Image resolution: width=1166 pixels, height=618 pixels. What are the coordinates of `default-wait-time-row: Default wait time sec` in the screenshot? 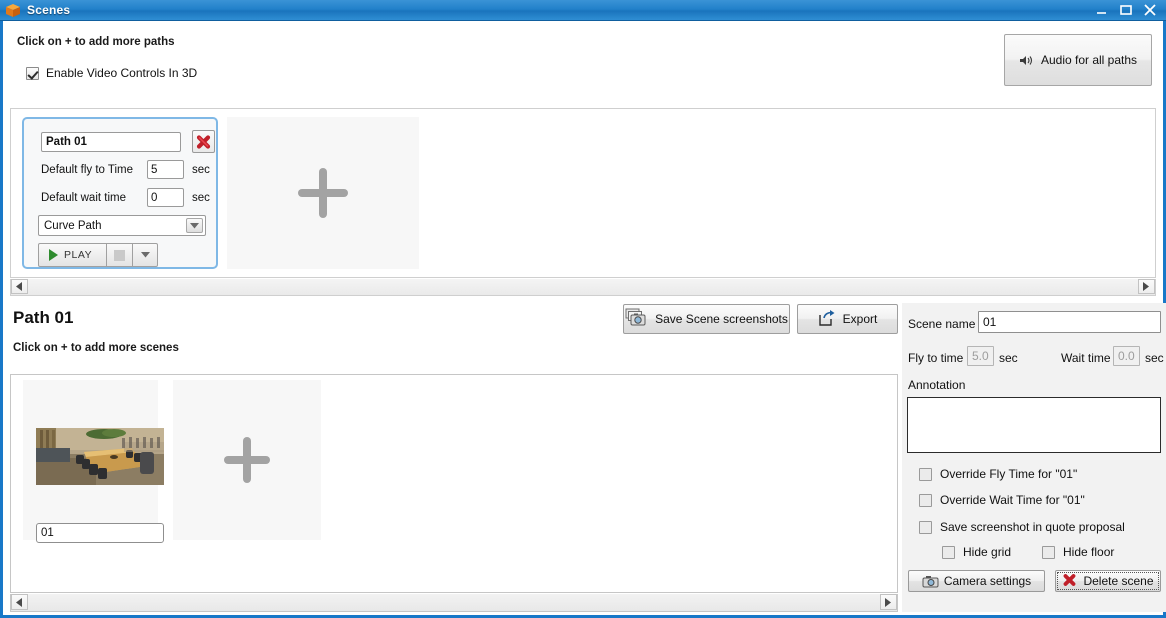 It's located at (125, 197).